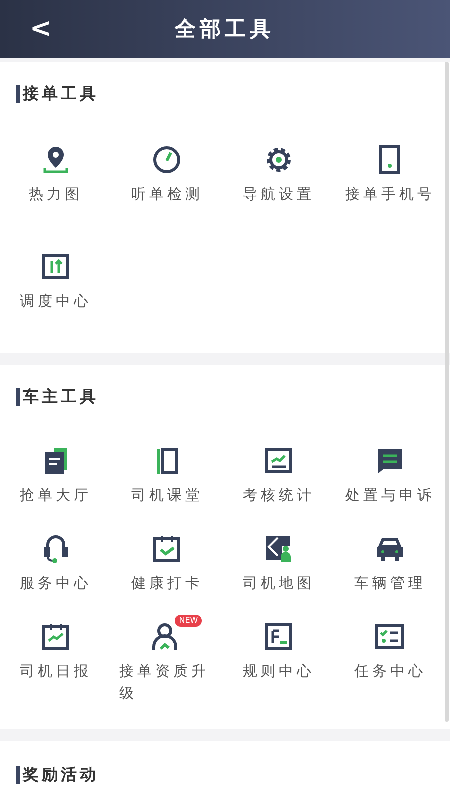  I want to click on tool-button: 任务中心, so click(390, 652).